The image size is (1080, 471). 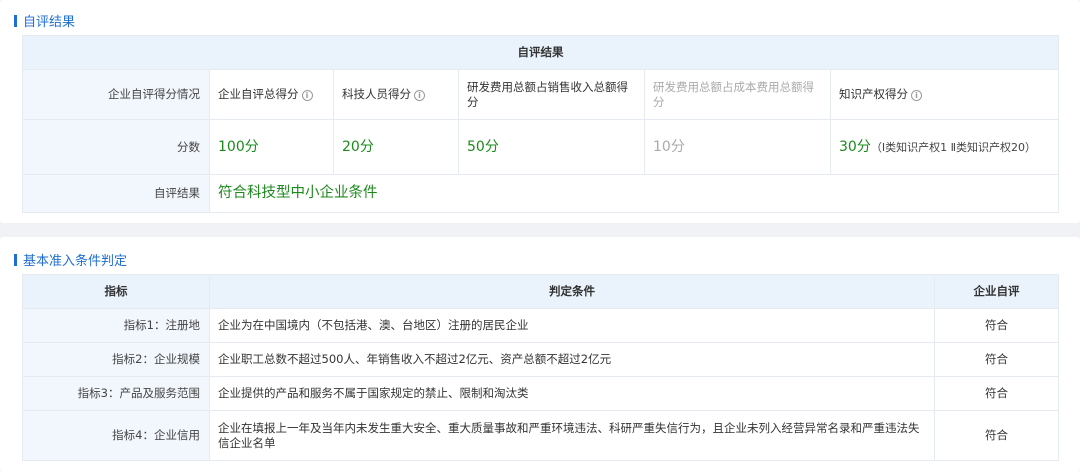 I want to click on col-total-score: 企业自评总得分 i, so click(x=271, y=94).